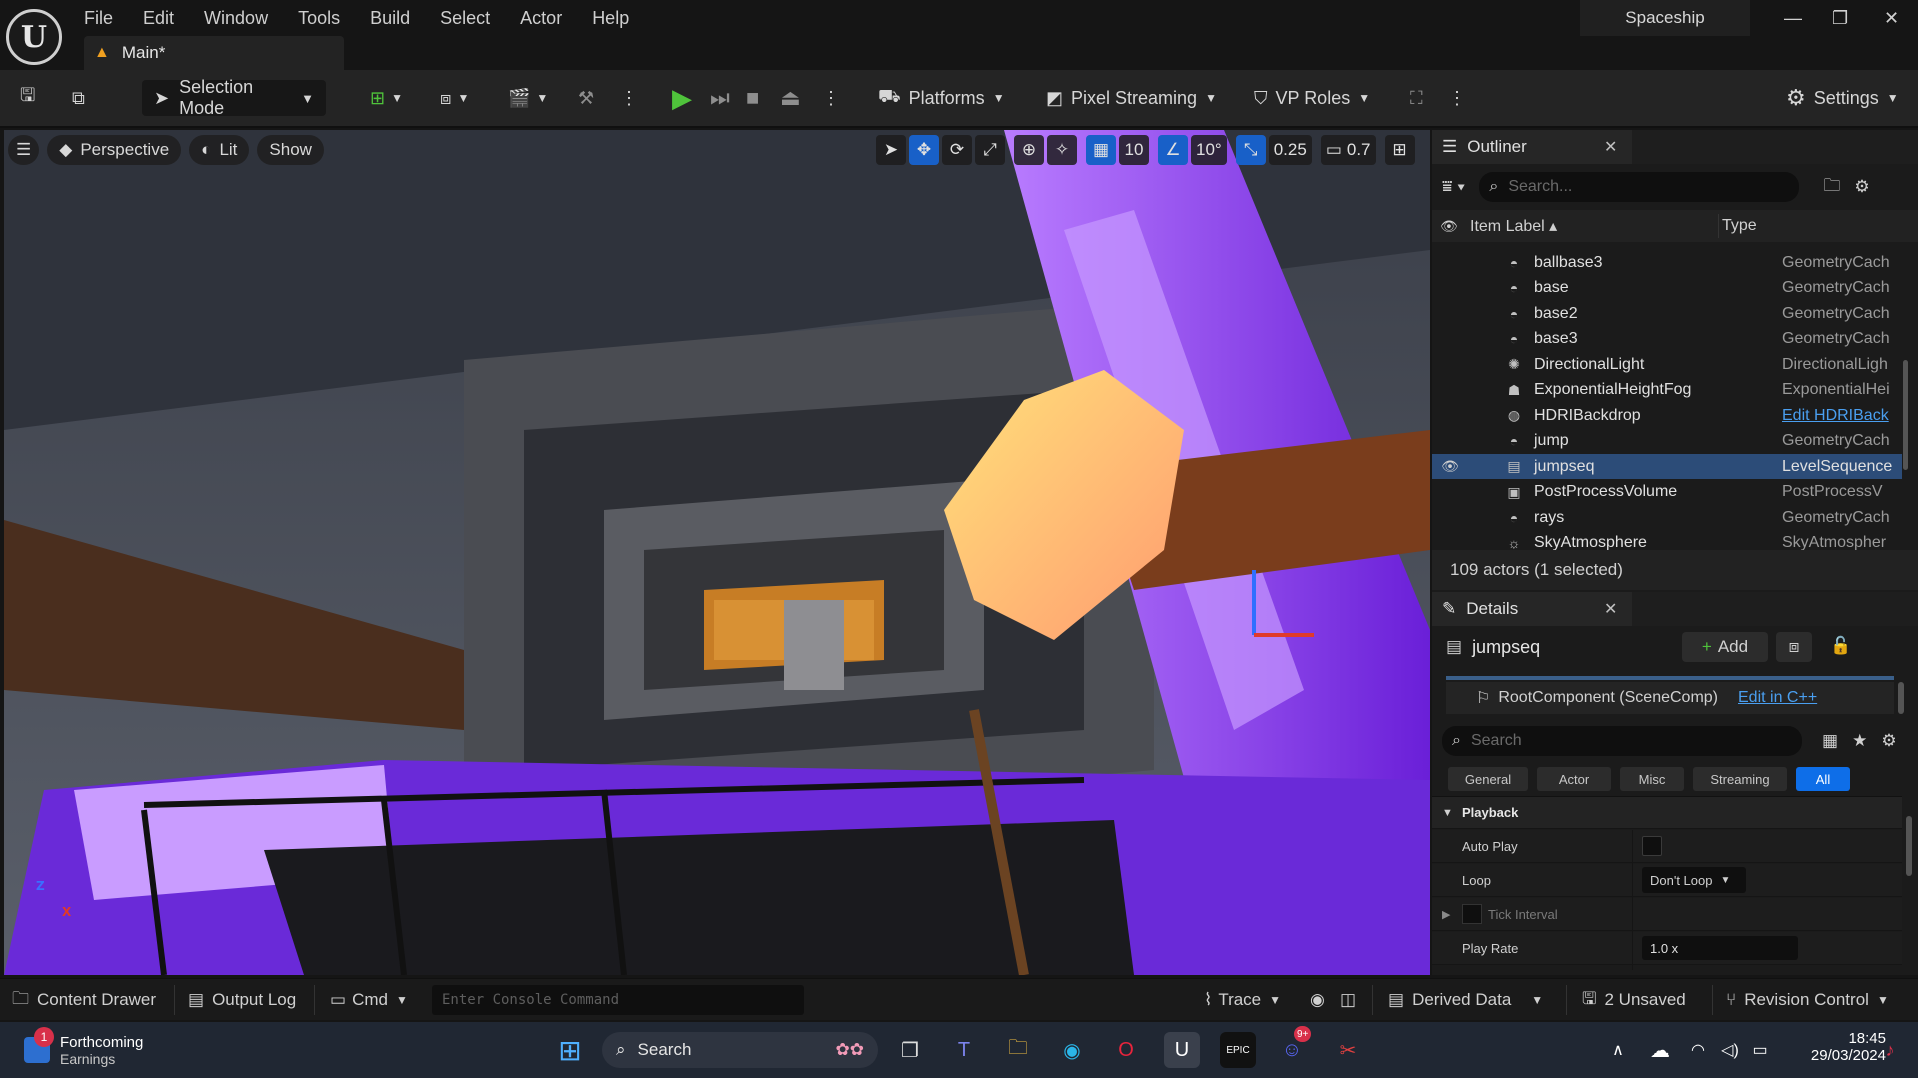  I want to click on selection-mode-button: ➤ Selection Mode ▼, so click(234, 97).